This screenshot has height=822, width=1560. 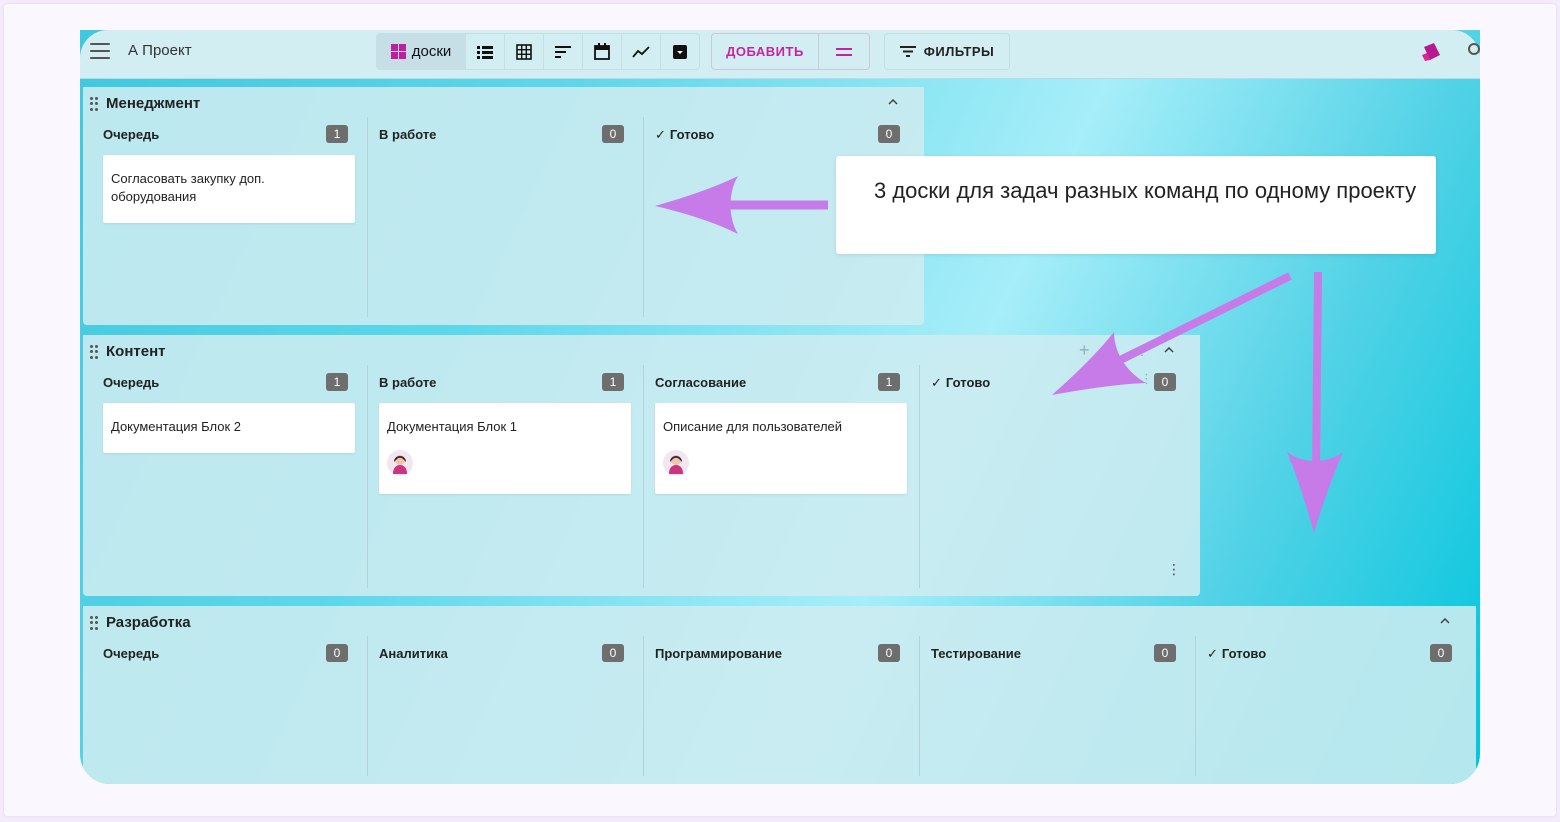 I want to click on task-card: Документация Блок 2, so click(x=229, y=428).